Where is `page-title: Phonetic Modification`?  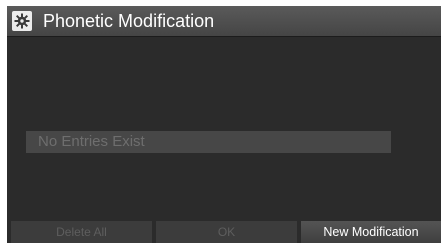
page-title: Phonetic Modification is located at coordinates (129, 21).